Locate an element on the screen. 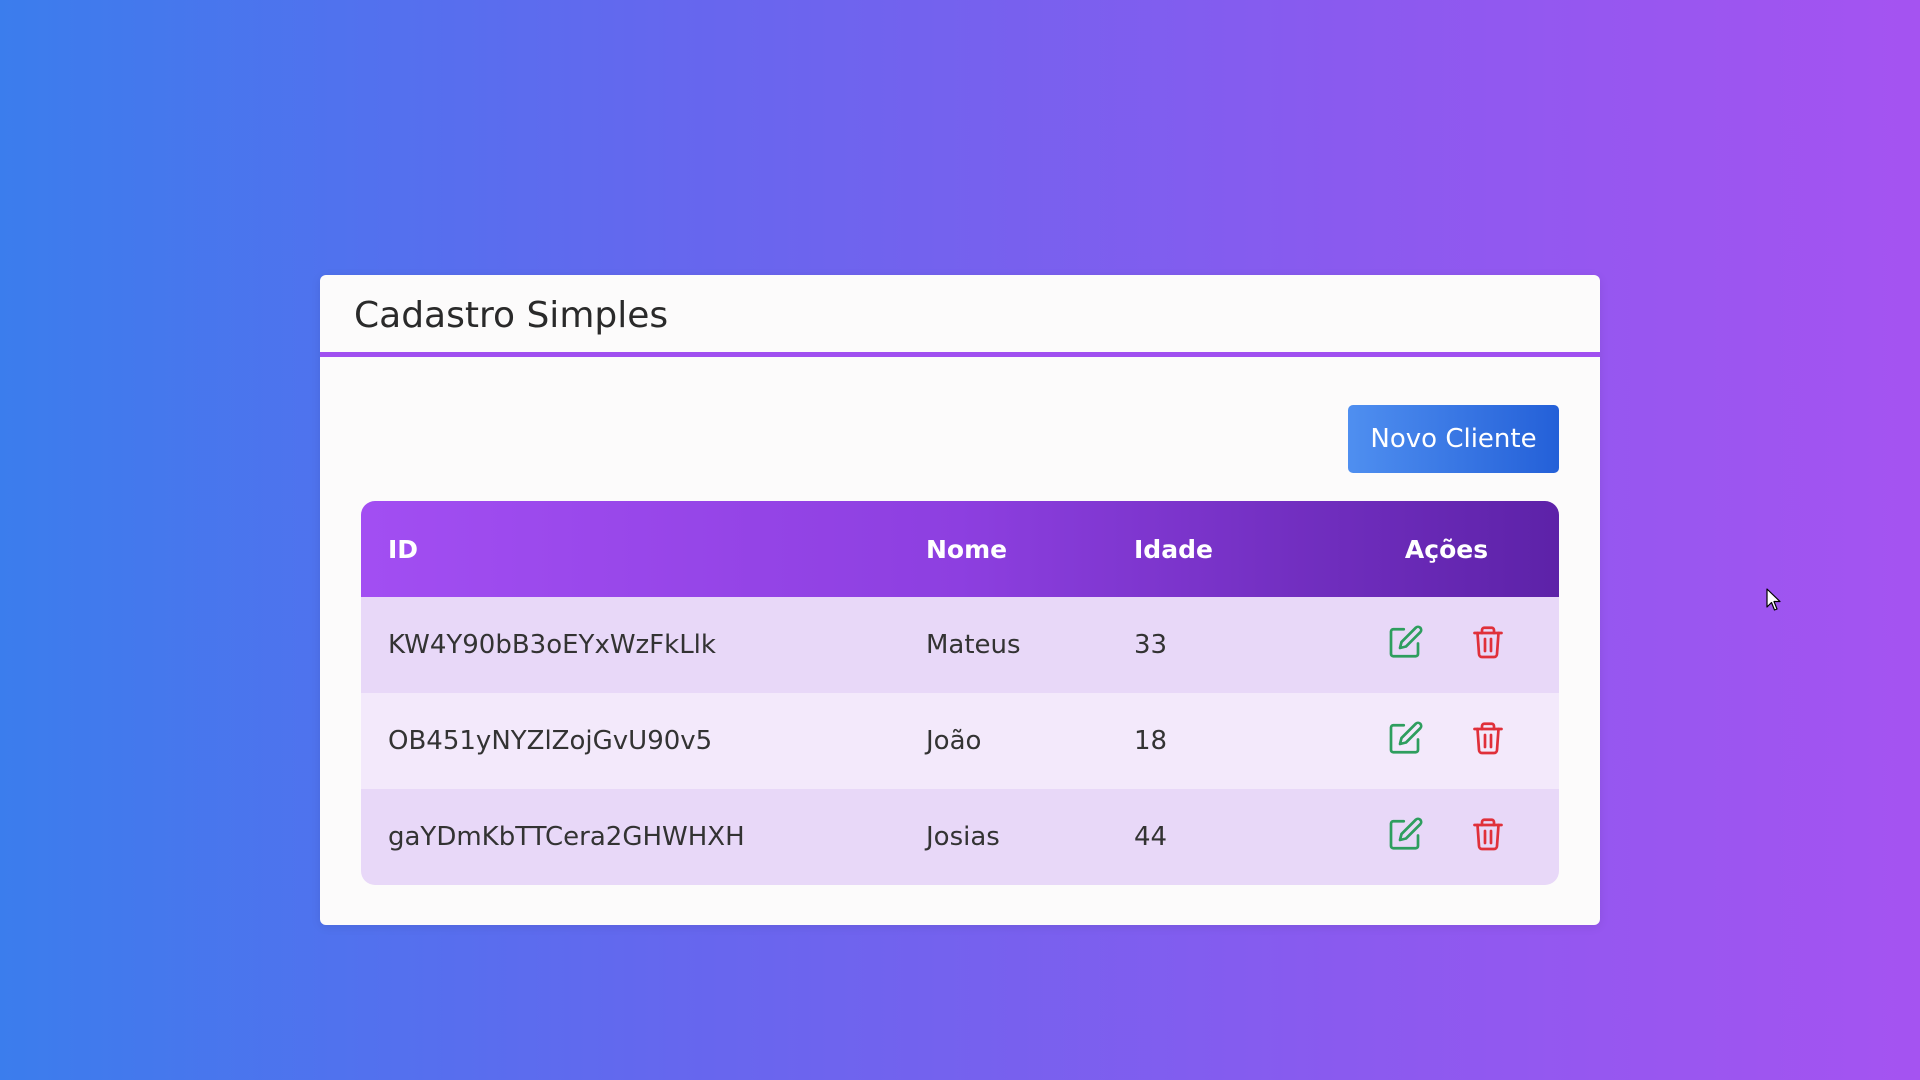 The width and height of the screenshot is (1920, 1080). table-row: KW4Y90bB3oEYxWzFkLlk Mateus 33 is located at coordinates (960, 645).